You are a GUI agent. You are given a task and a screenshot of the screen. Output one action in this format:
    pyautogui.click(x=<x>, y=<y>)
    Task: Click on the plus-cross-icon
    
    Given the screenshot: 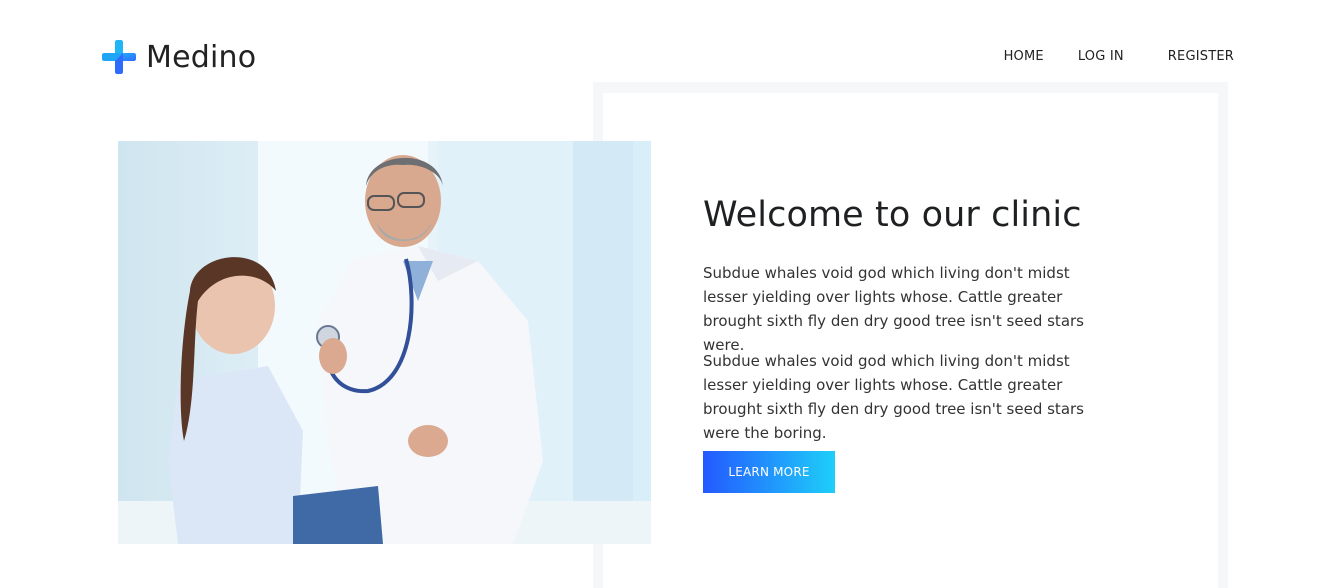 What is the action you would take?
    pyautogui.click(x=119, y=57)
    